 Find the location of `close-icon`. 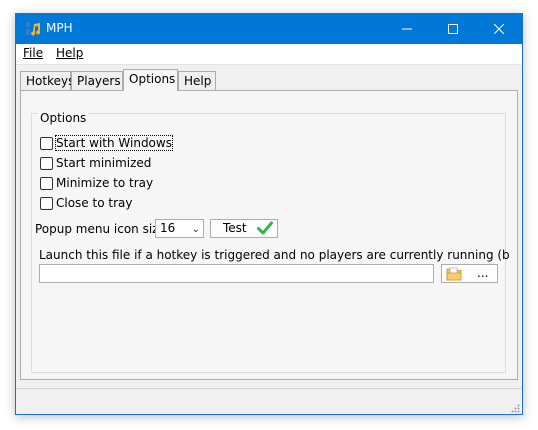

close-icon is located at coordinates (499, 29).